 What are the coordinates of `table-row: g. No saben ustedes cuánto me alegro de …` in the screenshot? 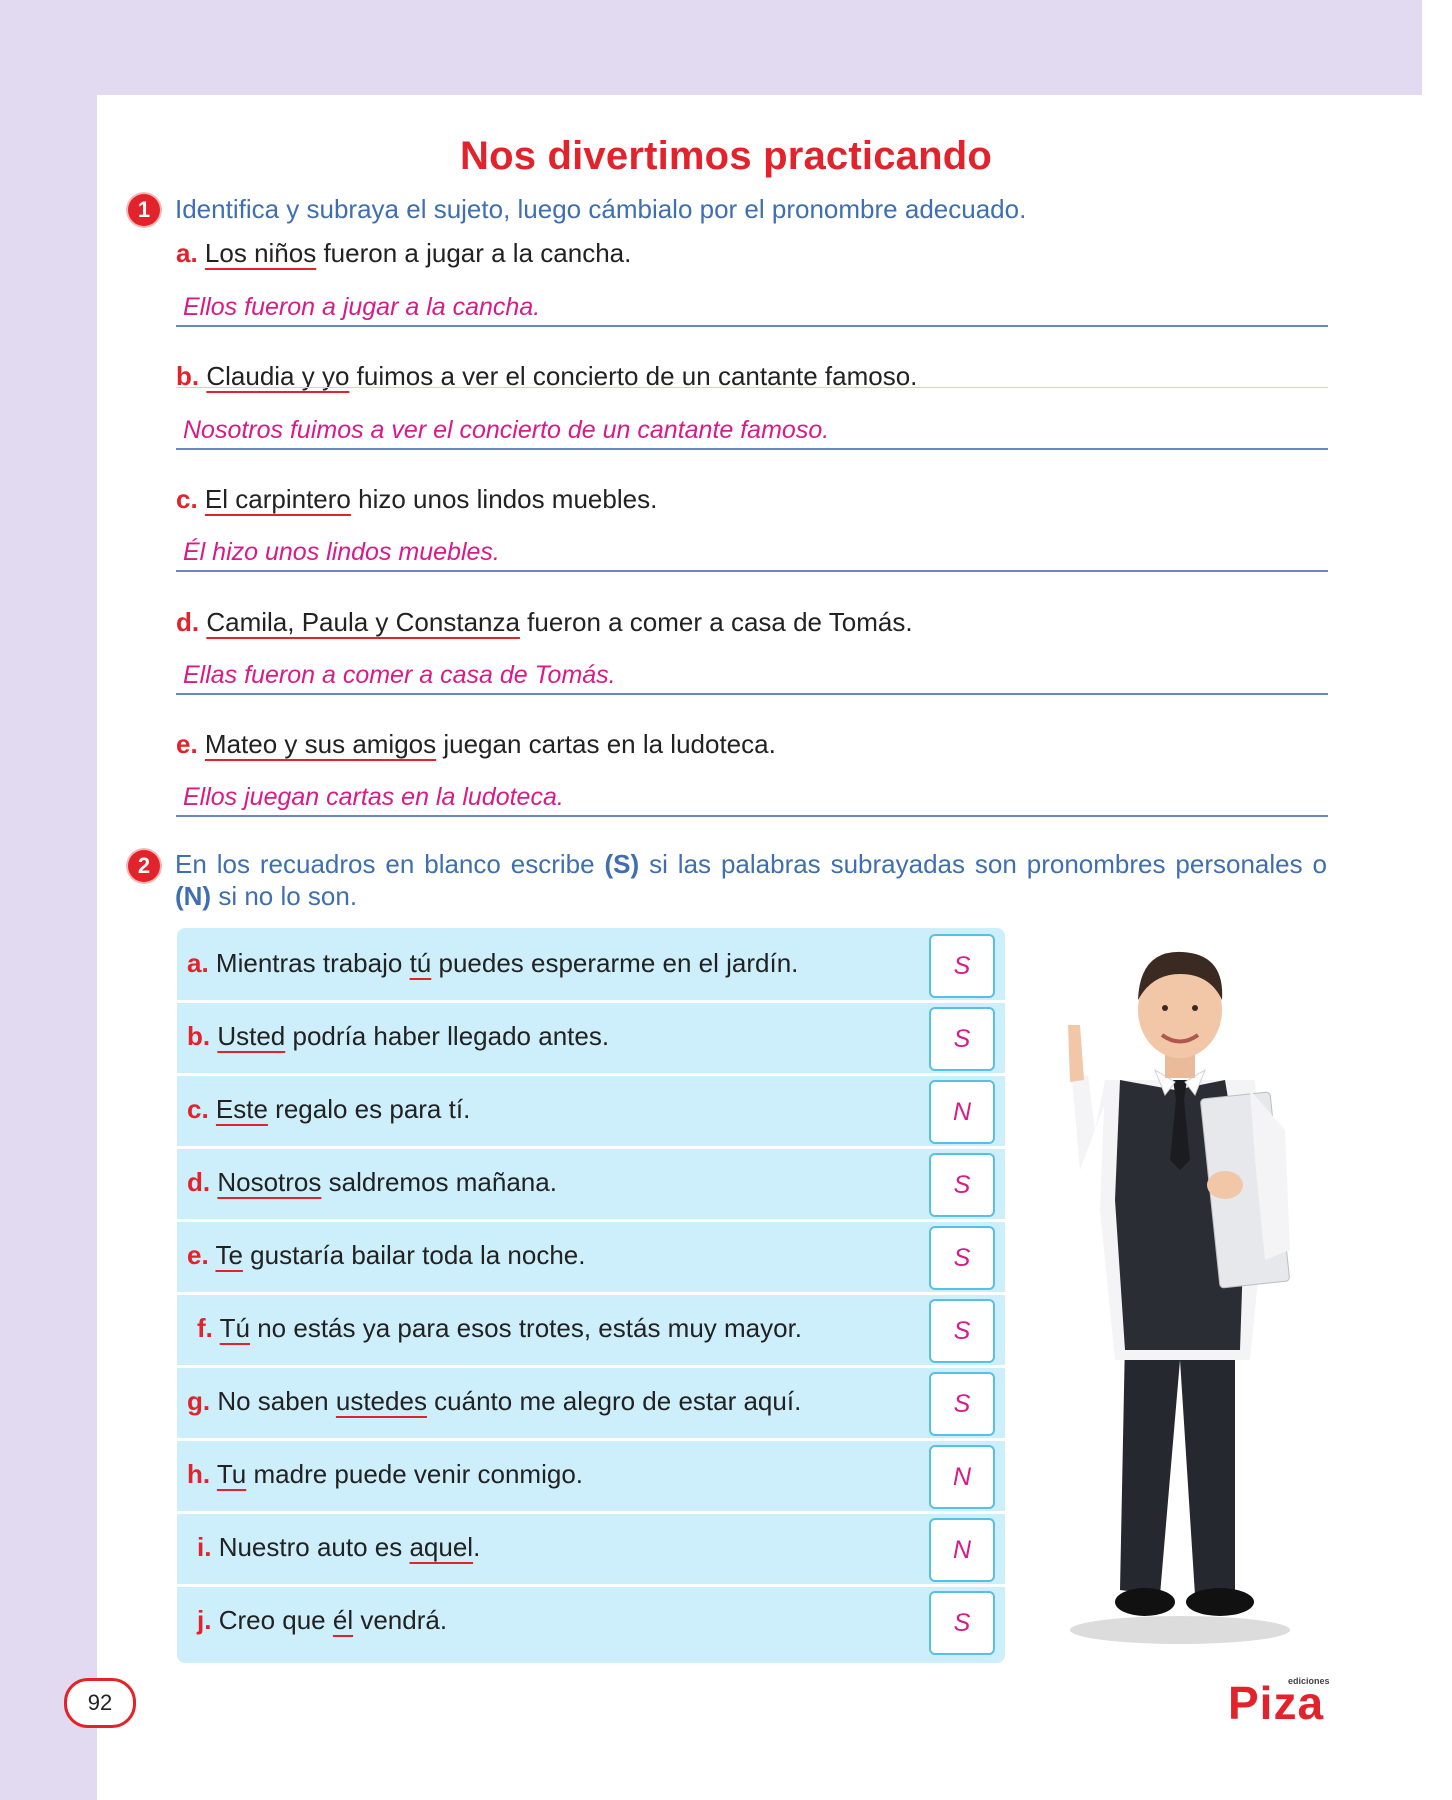 It's located at (591, 1402).